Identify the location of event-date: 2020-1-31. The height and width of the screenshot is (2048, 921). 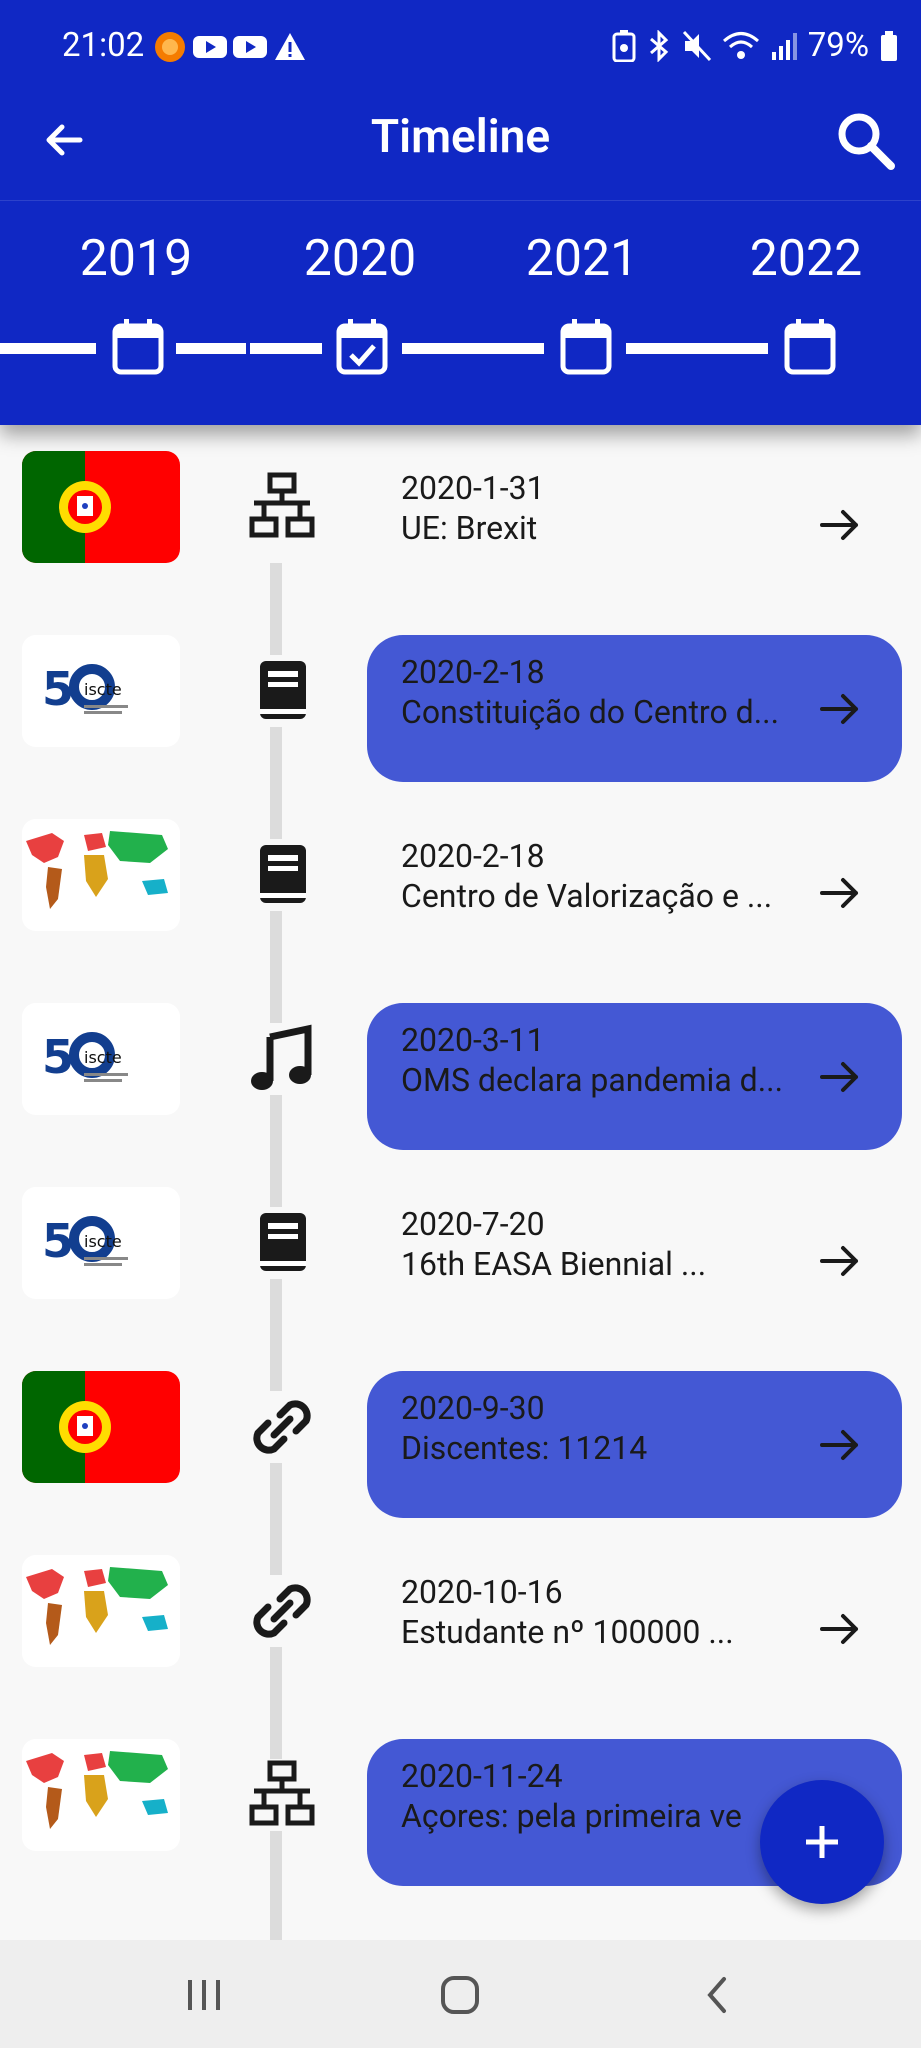
(473, 488).